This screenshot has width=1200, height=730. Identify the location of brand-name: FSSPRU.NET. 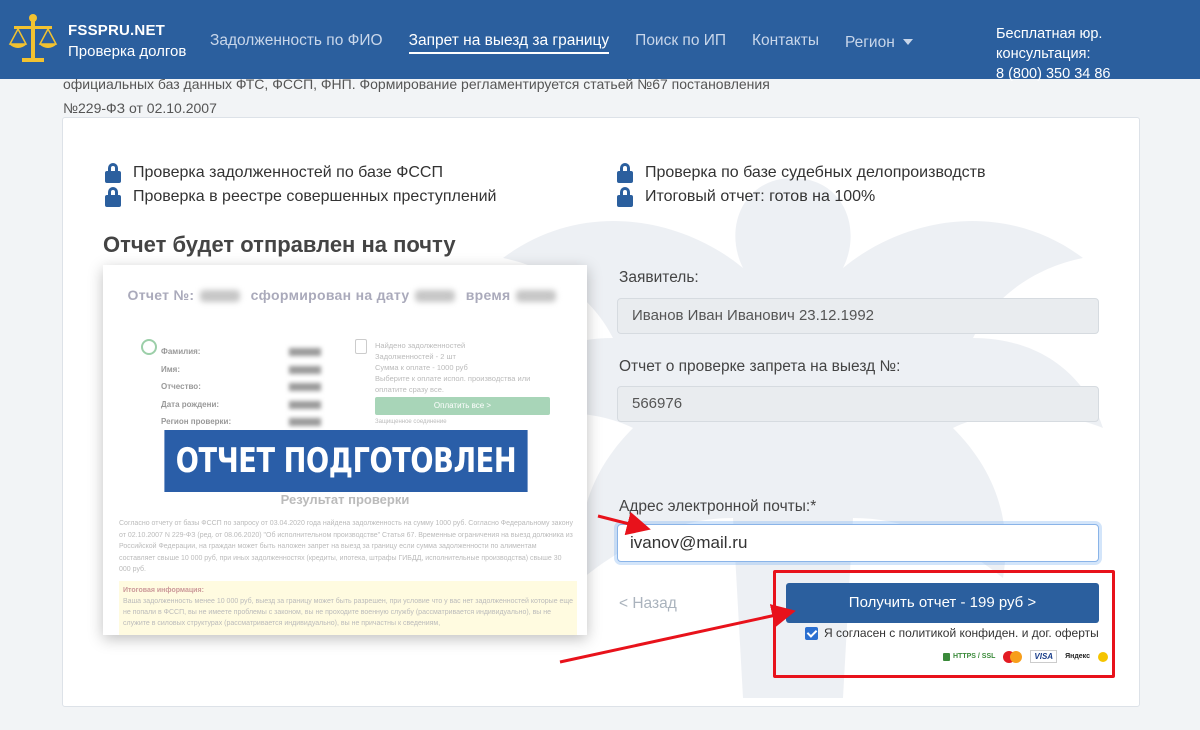
(116, 30).